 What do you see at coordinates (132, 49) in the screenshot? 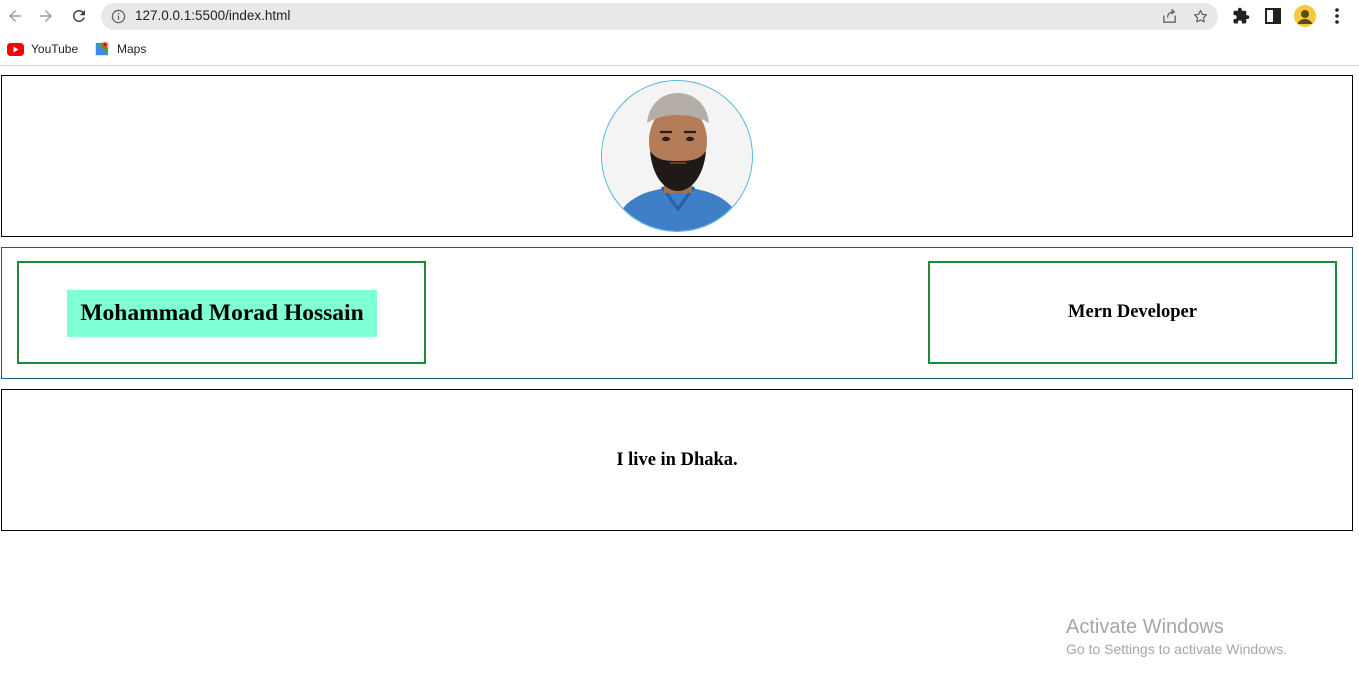
I see `bookmark-label: Maps` at bounding box center [132, 49].